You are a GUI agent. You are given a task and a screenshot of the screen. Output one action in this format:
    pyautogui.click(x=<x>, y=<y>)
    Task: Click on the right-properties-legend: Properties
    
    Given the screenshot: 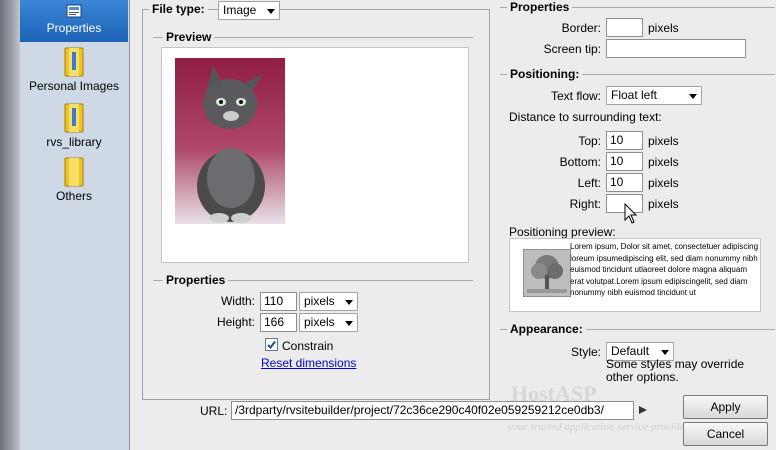 What is the action you would take?
    pyautogui.click(x=540, y=7)
    